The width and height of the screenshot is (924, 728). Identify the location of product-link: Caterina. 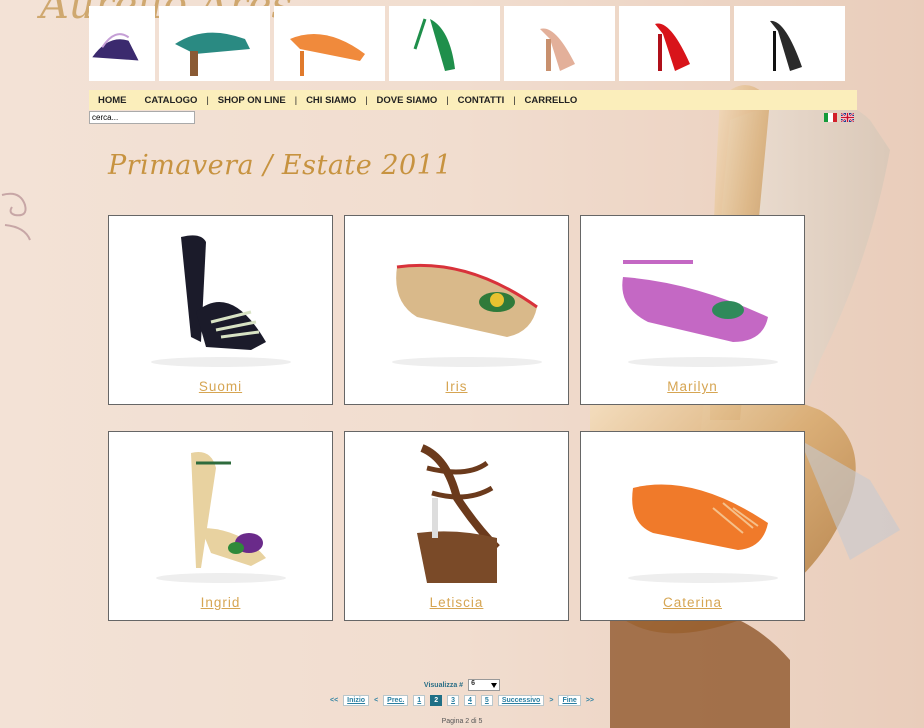
(692, 602).